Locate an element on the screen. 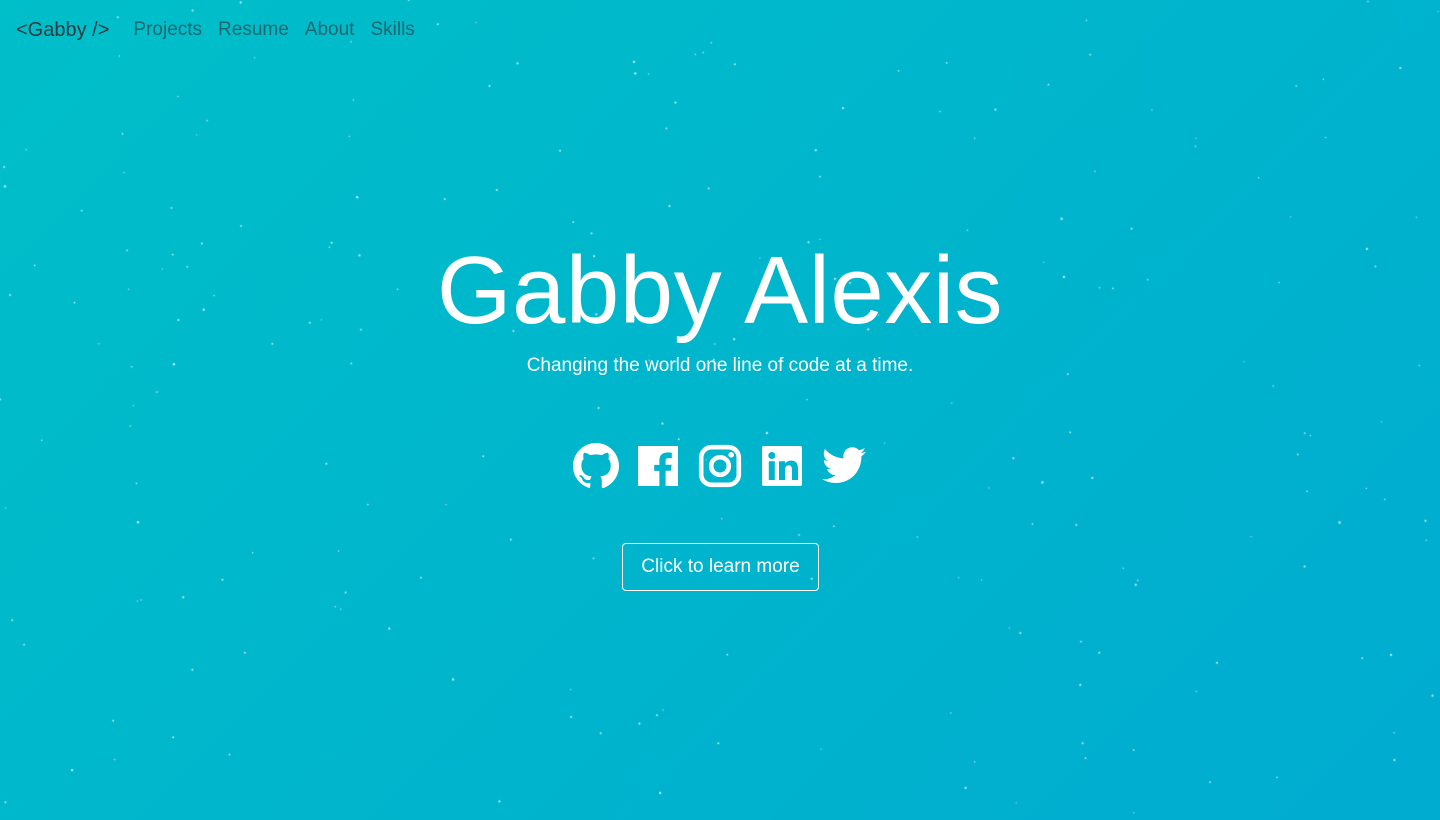 The height and width of the screenshot is (820, 1440). social-links is located at coordinates (720, 466).